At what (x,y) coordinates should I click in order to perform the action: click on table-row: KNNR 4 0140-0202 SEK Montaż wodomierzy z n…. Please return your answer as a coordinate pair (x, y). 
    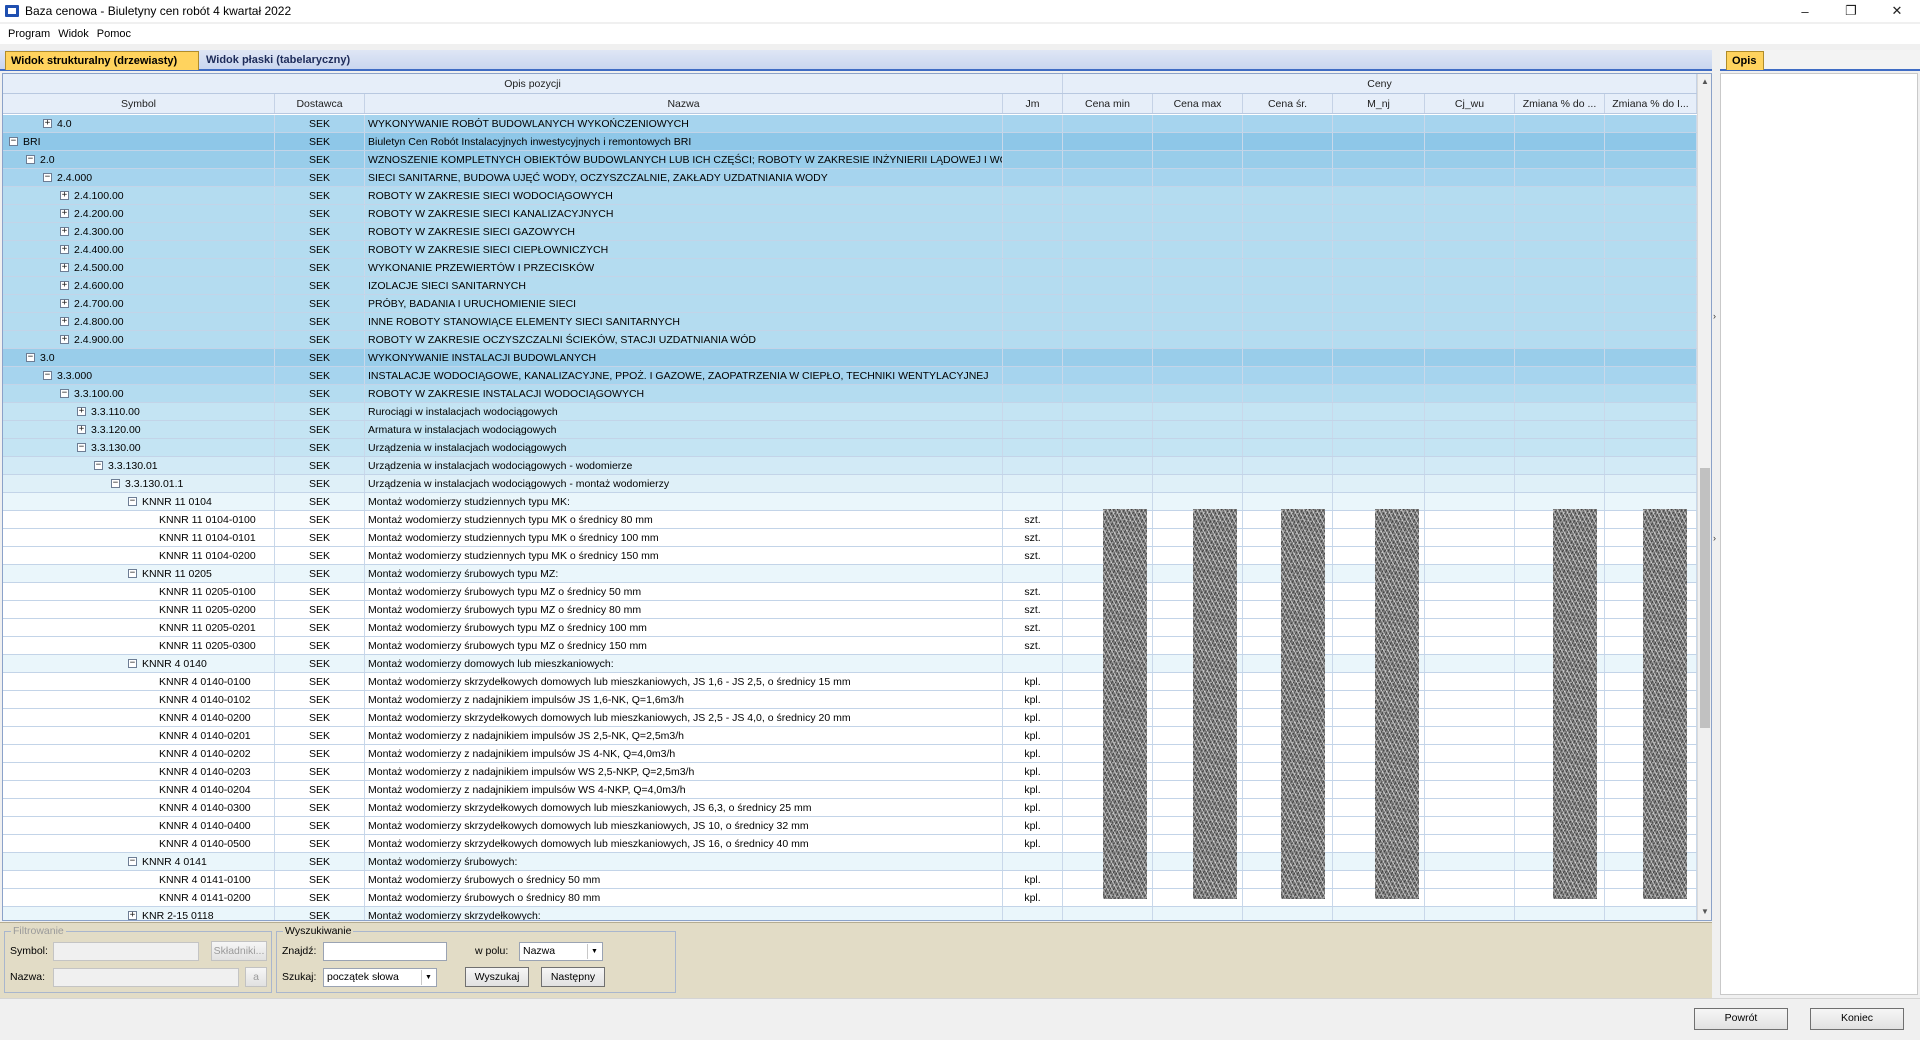
    Looking at the image, I should click on (850, 754).